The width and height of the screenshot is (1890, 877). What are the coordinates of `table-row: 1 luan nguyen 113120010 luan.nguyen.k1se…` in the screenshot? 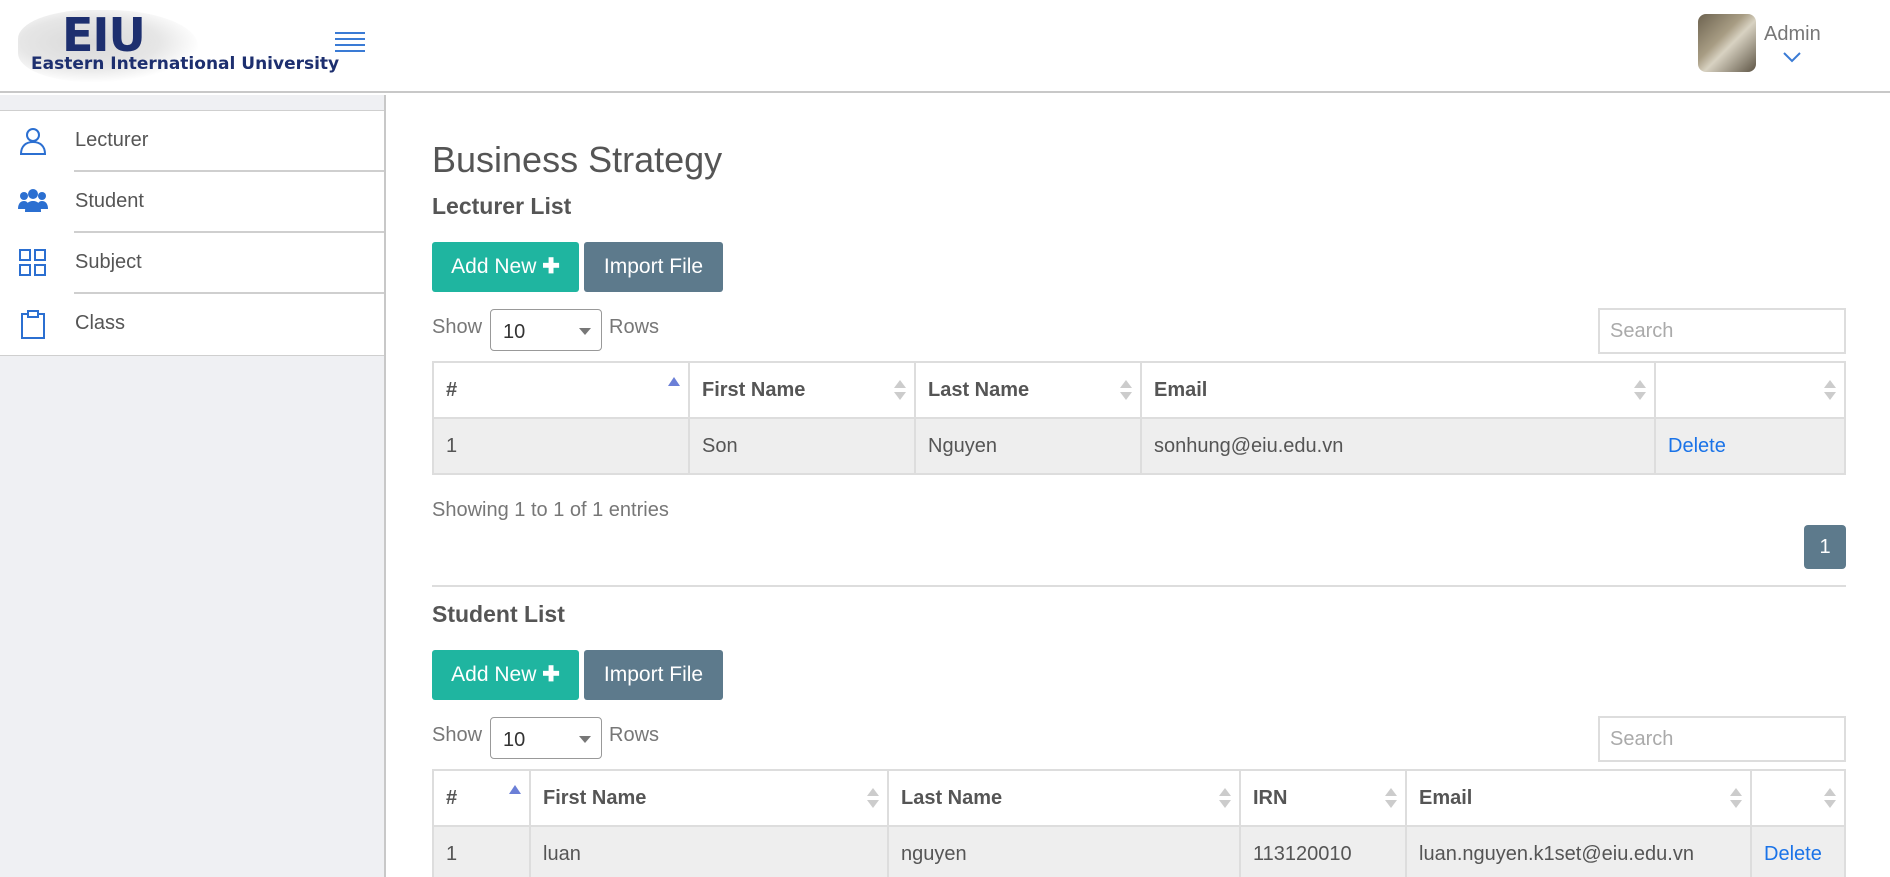 It's located at (1139, 851).